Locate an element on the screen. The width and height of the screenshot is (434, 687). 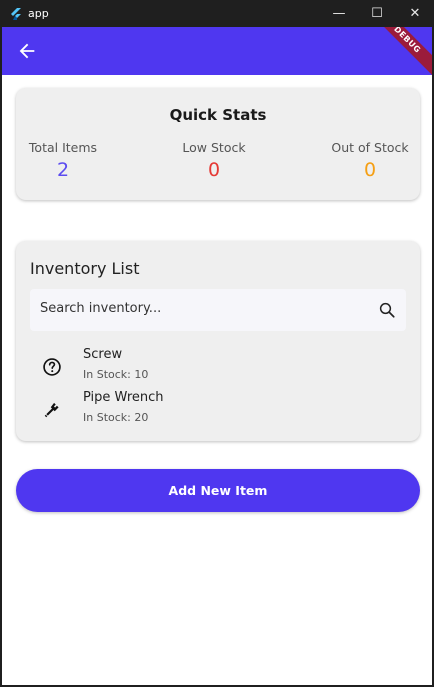
help-circle-icon is located at coordinates (52, 367).